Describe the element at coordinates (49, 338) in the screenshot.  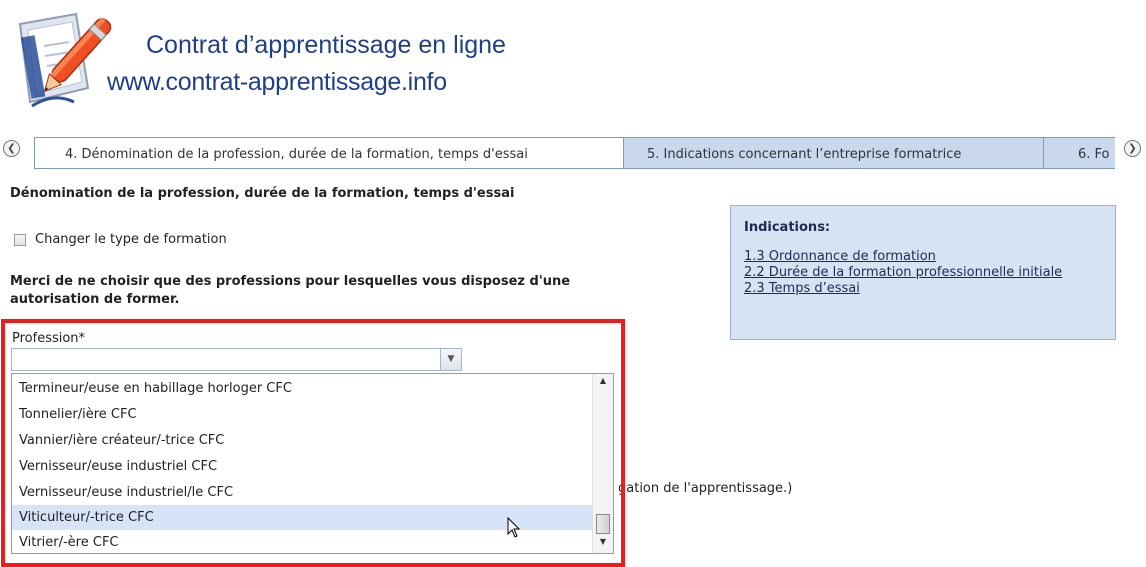
I see `profession-label: Profession*` at that location.